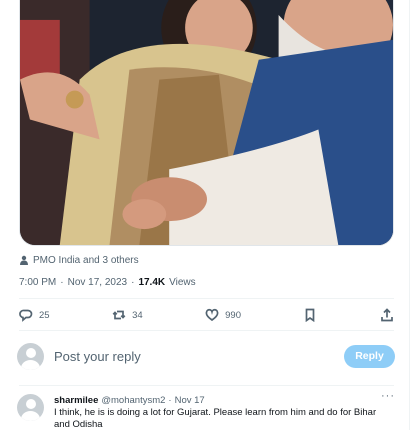  What do you see at coordinates (133, 400) in the screenshot?
I see `comment-handle: @mohantysm2` at bounding box center [133, 400].